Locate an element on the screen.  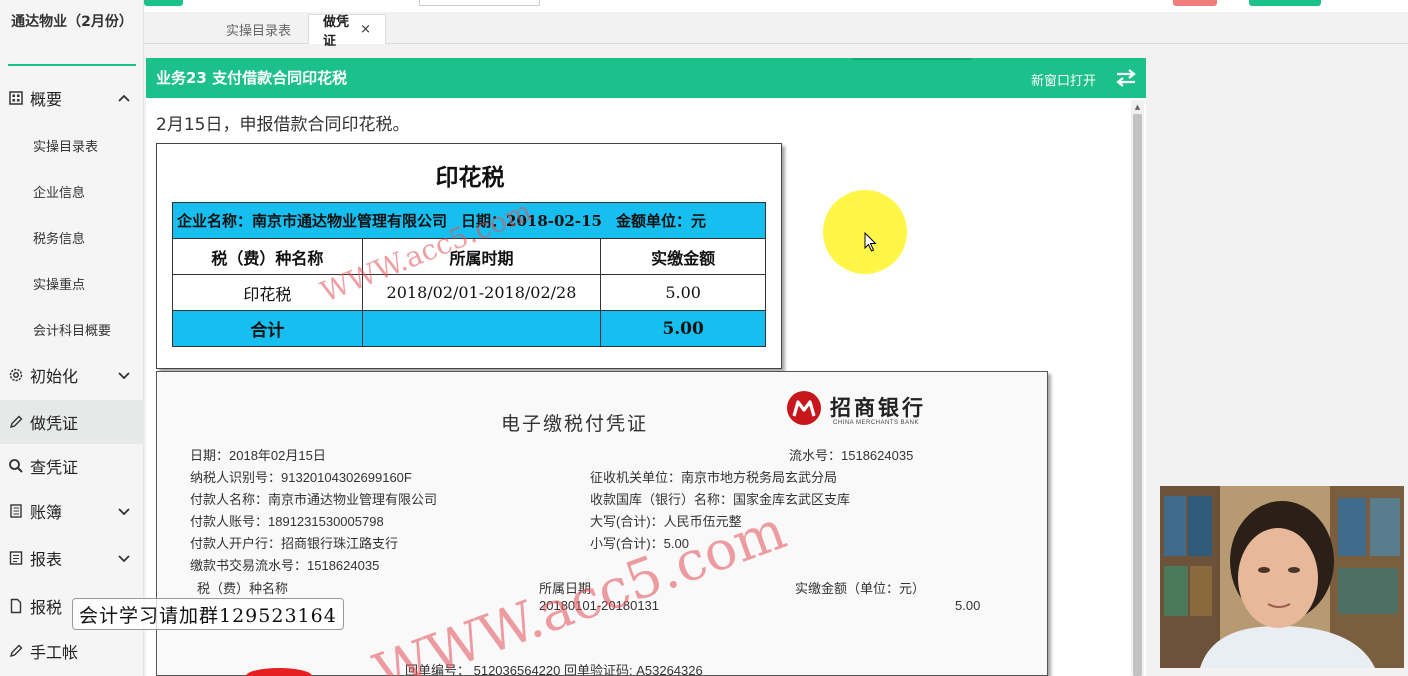
sidebar-item-label: 报税 is located at coordinates (46, 607).